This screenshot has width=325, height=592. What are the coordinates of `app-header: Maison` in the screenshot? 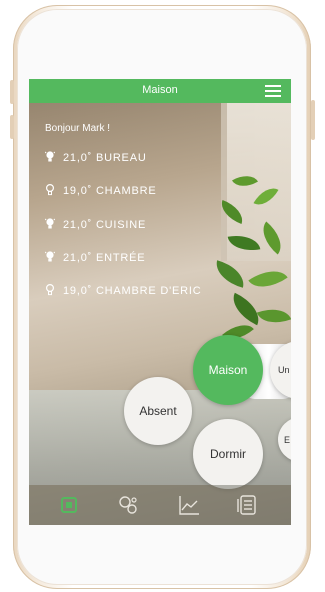 It's located at (160, 91).